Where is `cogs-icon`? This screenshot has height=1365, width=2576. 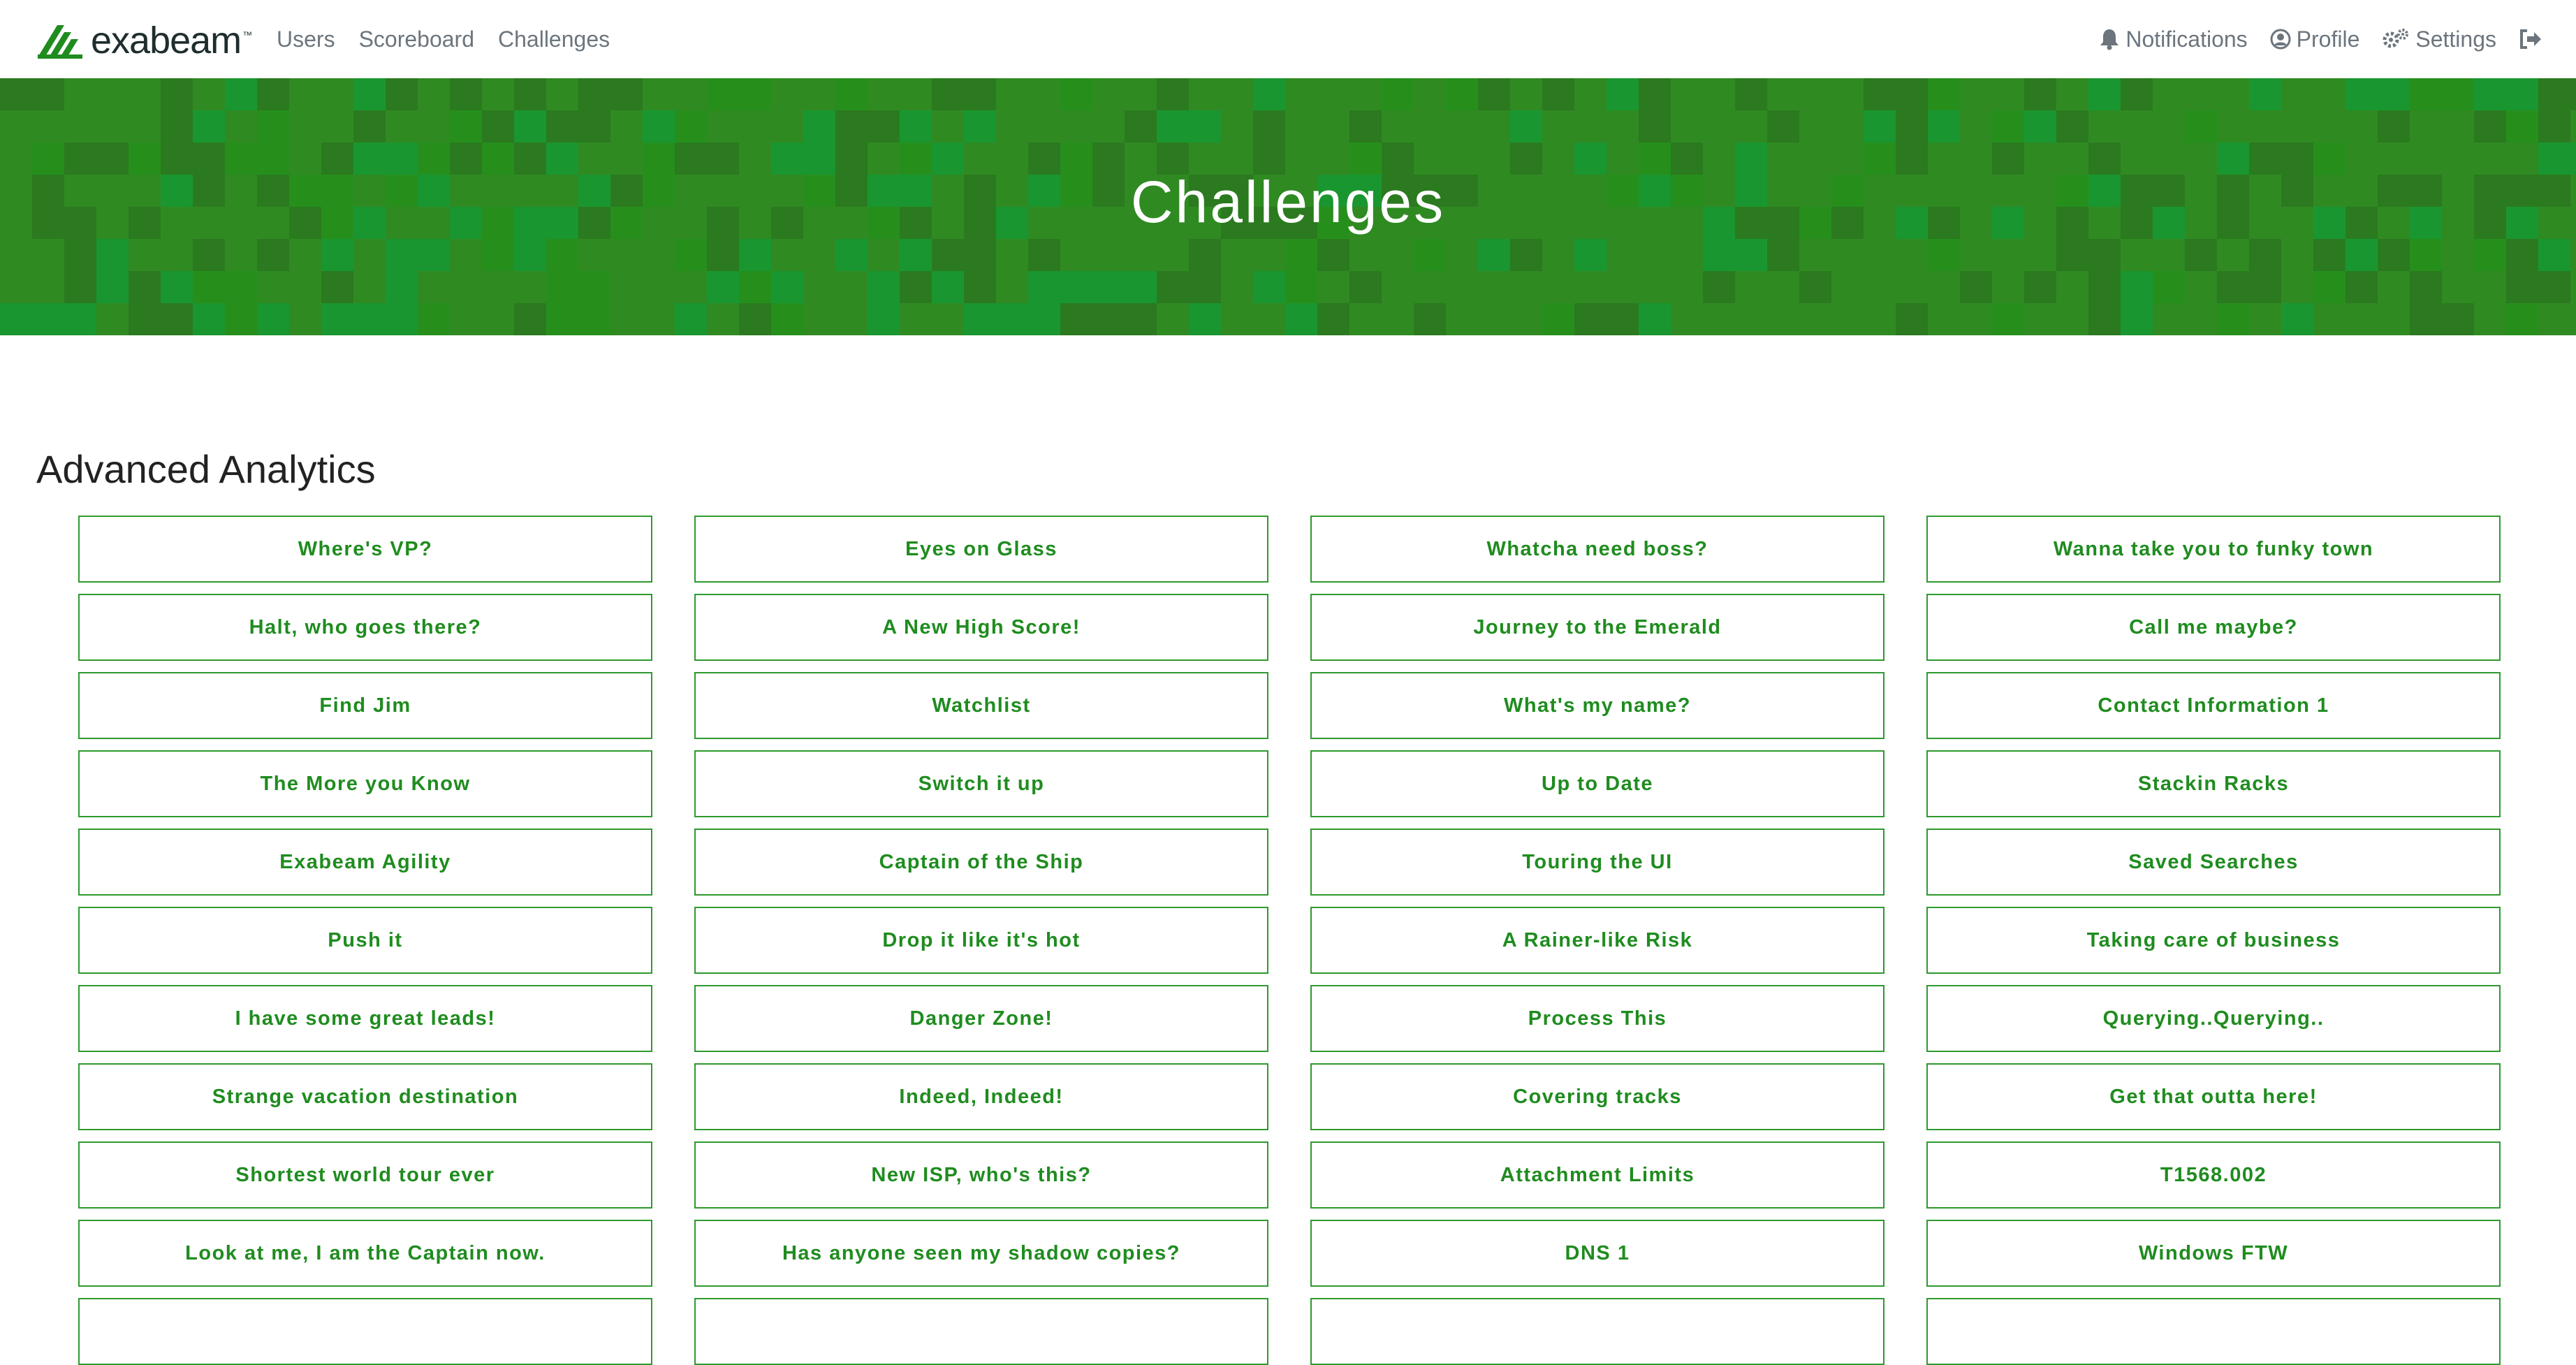 cogs-icon is located at coordinates (2396, 38).